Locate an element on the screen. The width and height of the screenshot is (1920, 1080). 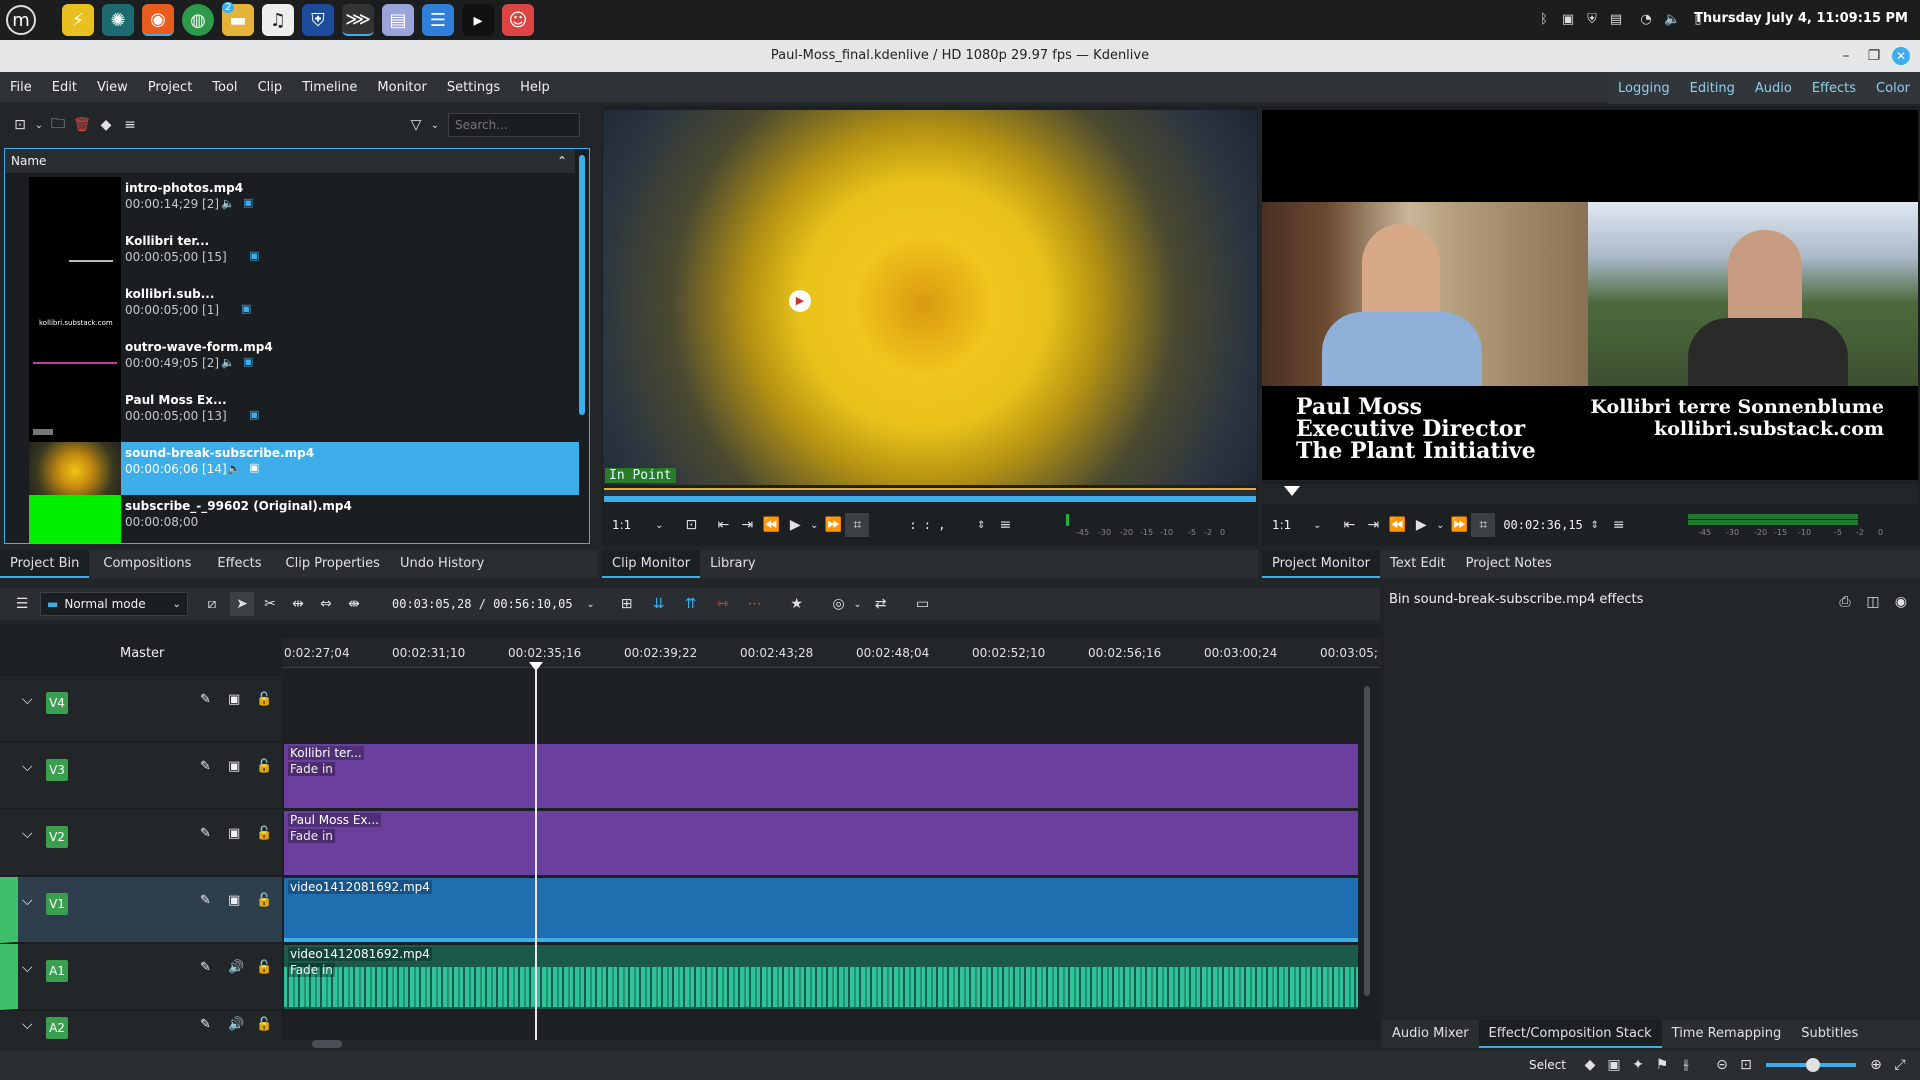
tab-compositions: Compositions is located at coordinates (147, 564).